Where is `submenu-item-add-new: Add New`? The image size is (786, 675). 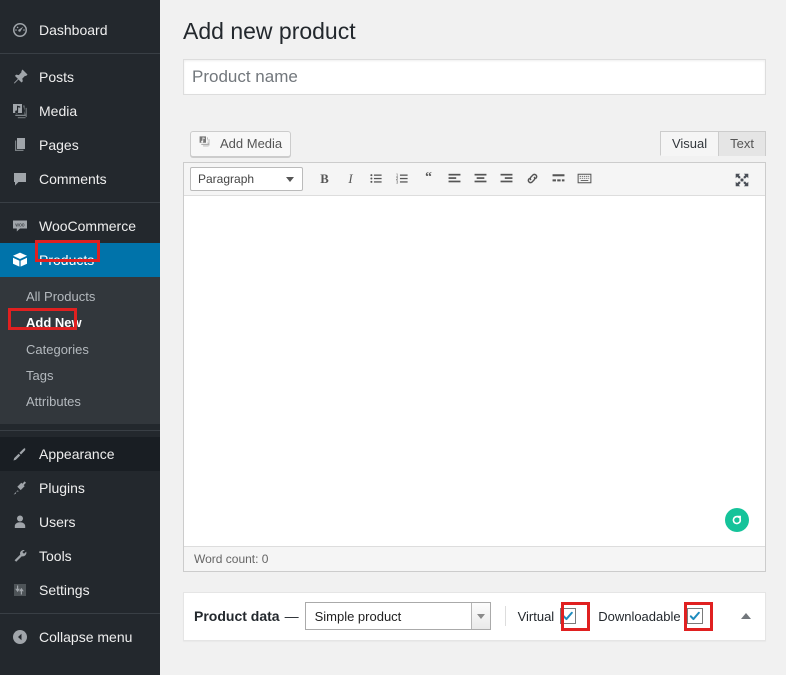
submenu-item-add-new: Add New is located at coordinates (80, 323).